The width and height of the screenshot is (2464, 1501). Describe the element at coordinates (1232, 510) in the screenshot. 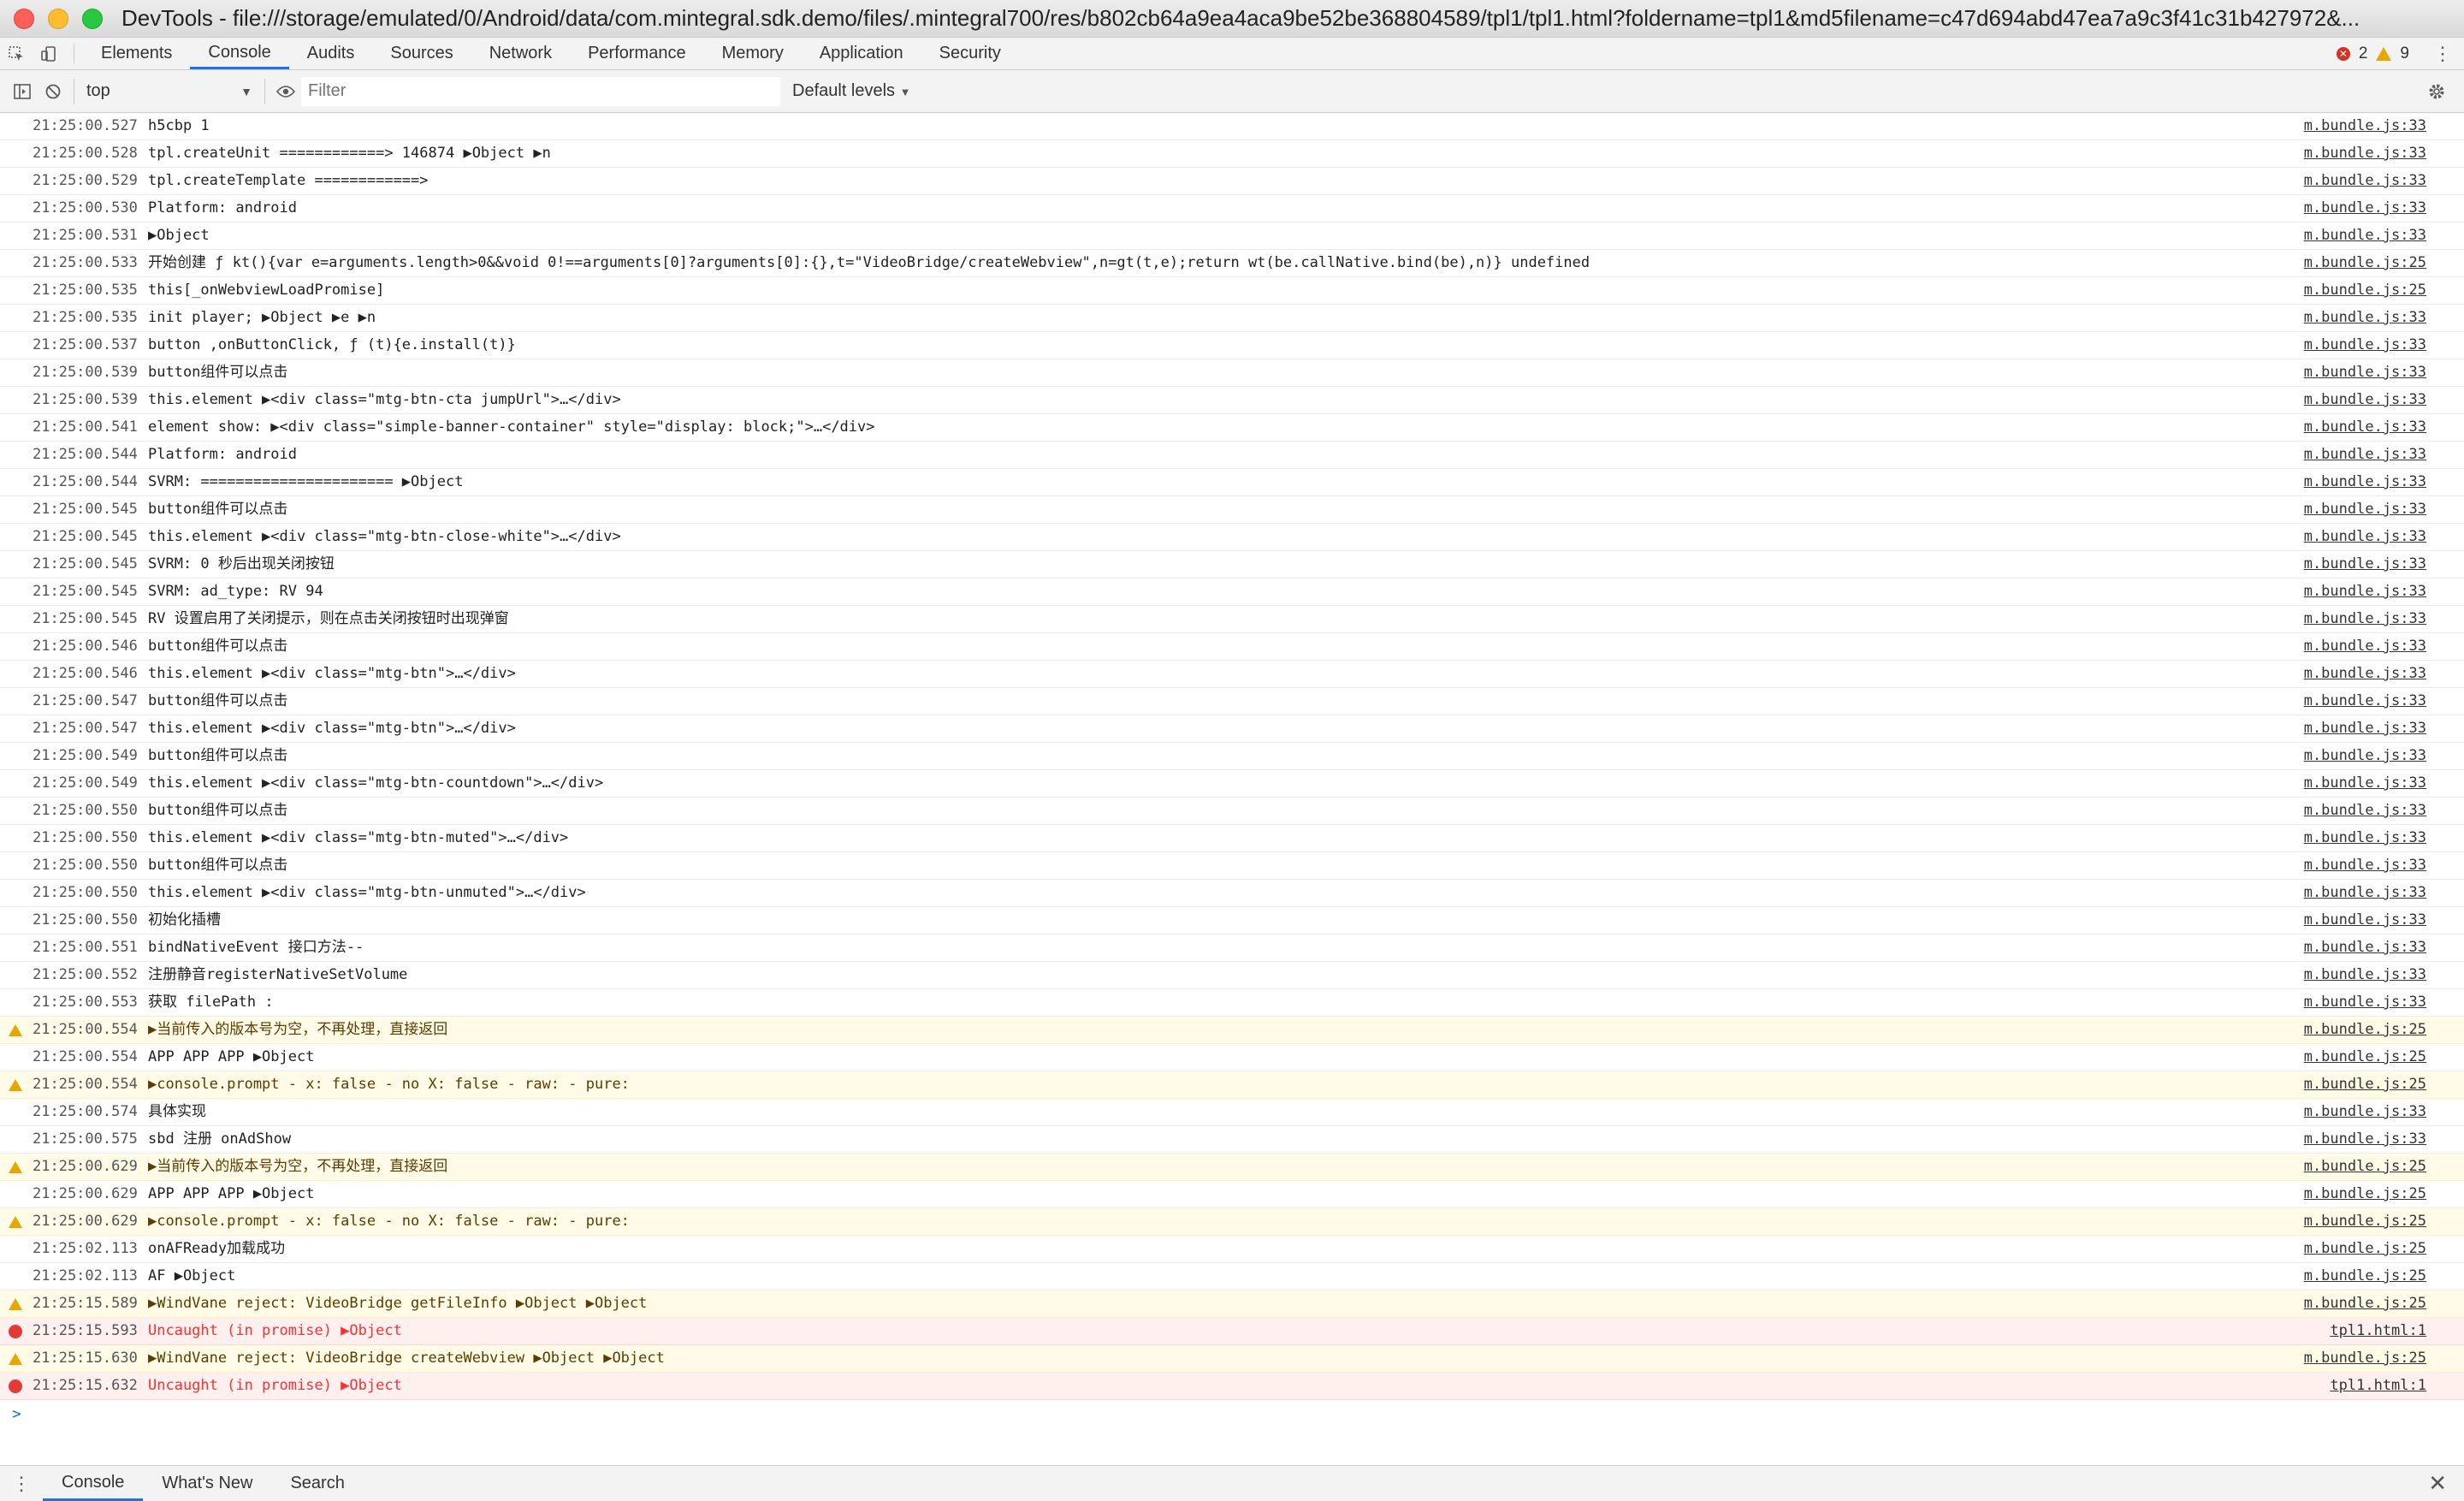

I see `console-message-row: 21:25:00.545 button组件可以点击 m.bundle.js:33` at that location.